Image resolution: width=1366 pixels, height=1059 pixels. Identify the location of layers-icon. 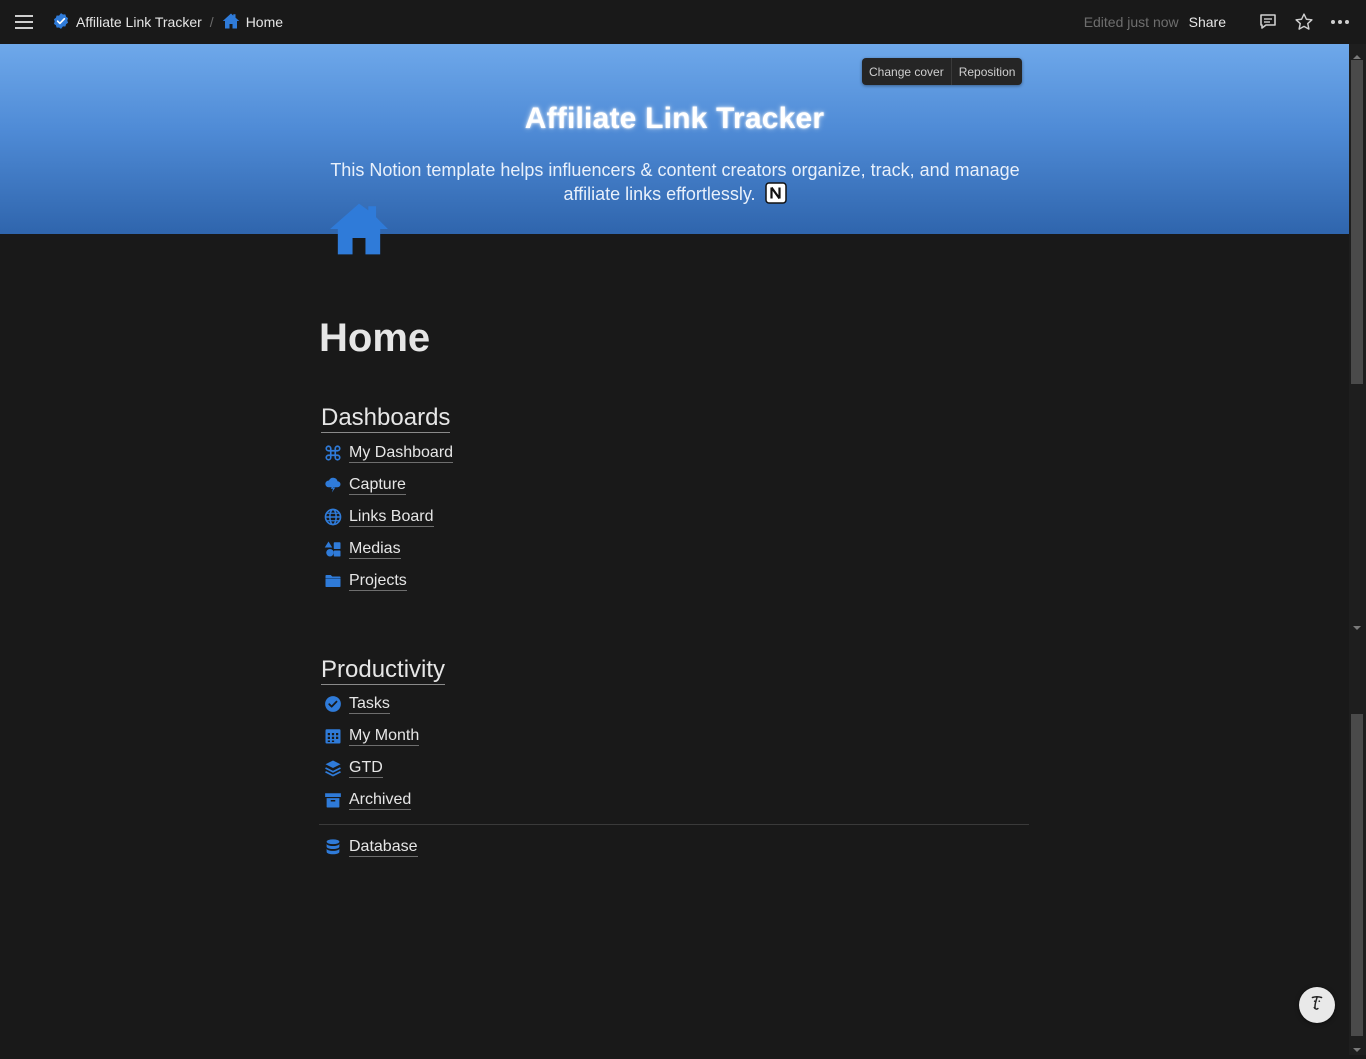
(333, 768).